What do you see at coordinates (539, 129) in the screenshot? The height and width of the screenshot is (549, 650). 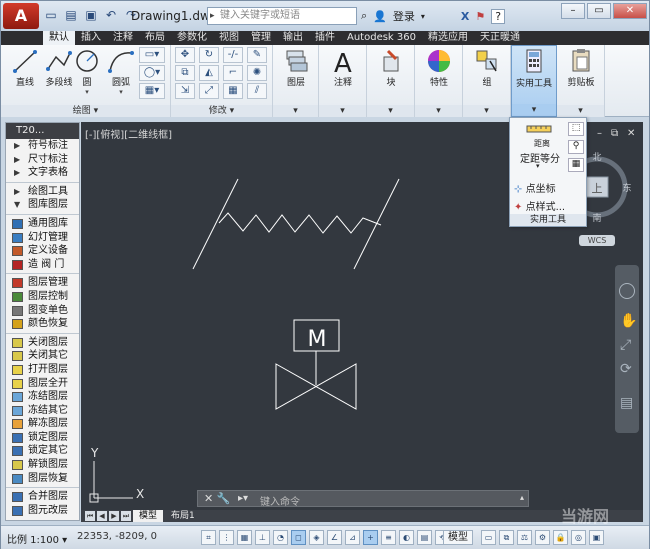 I see `measure-distance-icon` at bounding box center [539, 129].